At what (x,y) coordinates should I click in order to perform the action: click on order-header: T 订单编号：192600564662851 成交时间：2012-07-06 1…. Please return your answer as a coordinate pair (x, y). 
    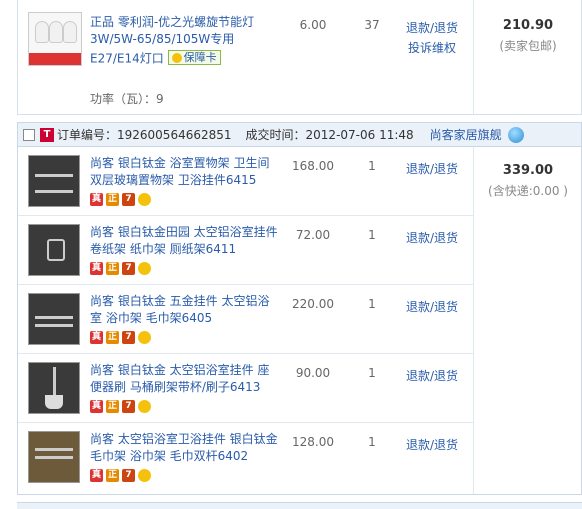
    Looking at the image, I should click on (299, 134).